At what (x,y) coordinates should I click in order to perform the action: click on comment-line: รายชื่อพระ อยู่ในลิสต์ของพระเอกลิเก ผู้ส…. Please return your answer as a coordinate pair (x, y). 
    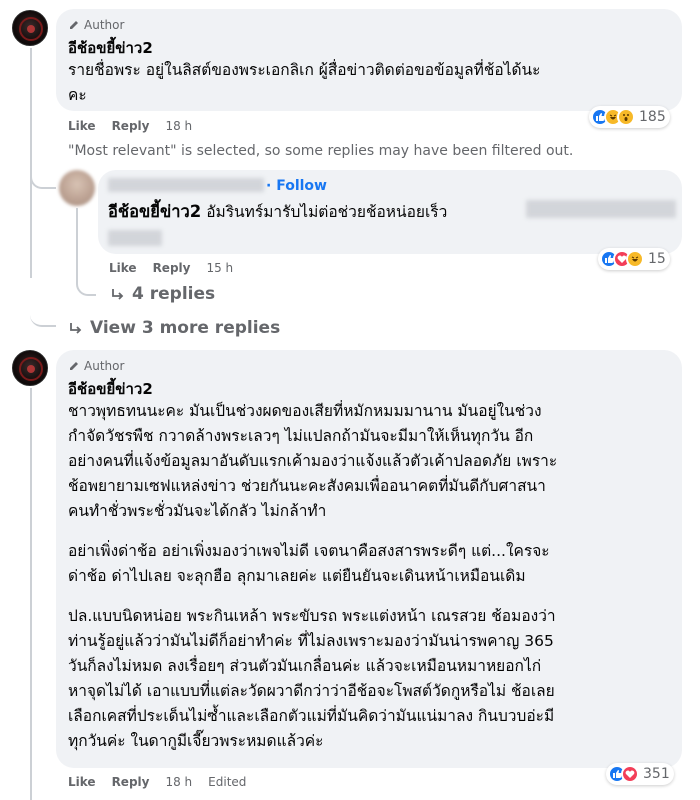
    Looking at the image, I should click on (304, 70).